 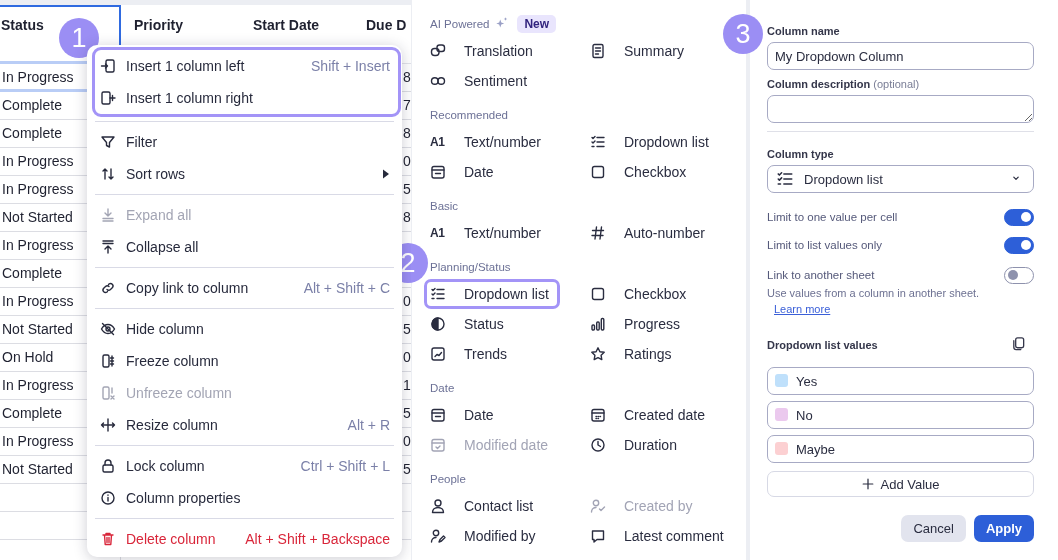 I want to click on section-title: Planning/Status, so click(x=470, y=267).